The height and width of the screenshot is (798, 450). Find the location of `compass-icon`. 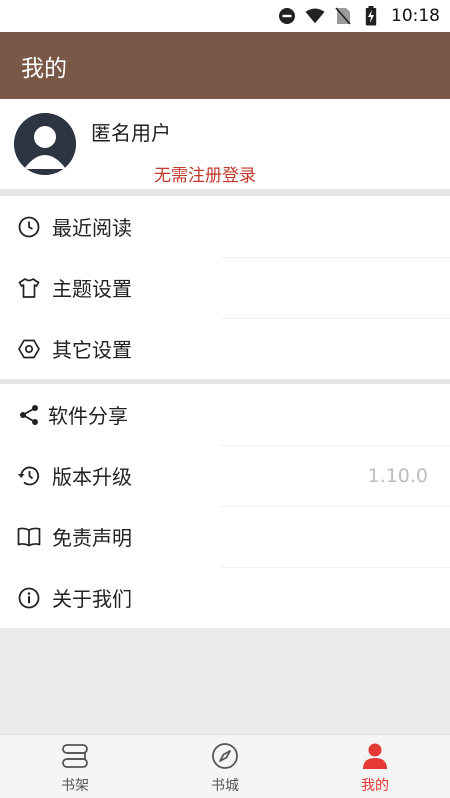

compass-icon is located at coordinates (225, 756).